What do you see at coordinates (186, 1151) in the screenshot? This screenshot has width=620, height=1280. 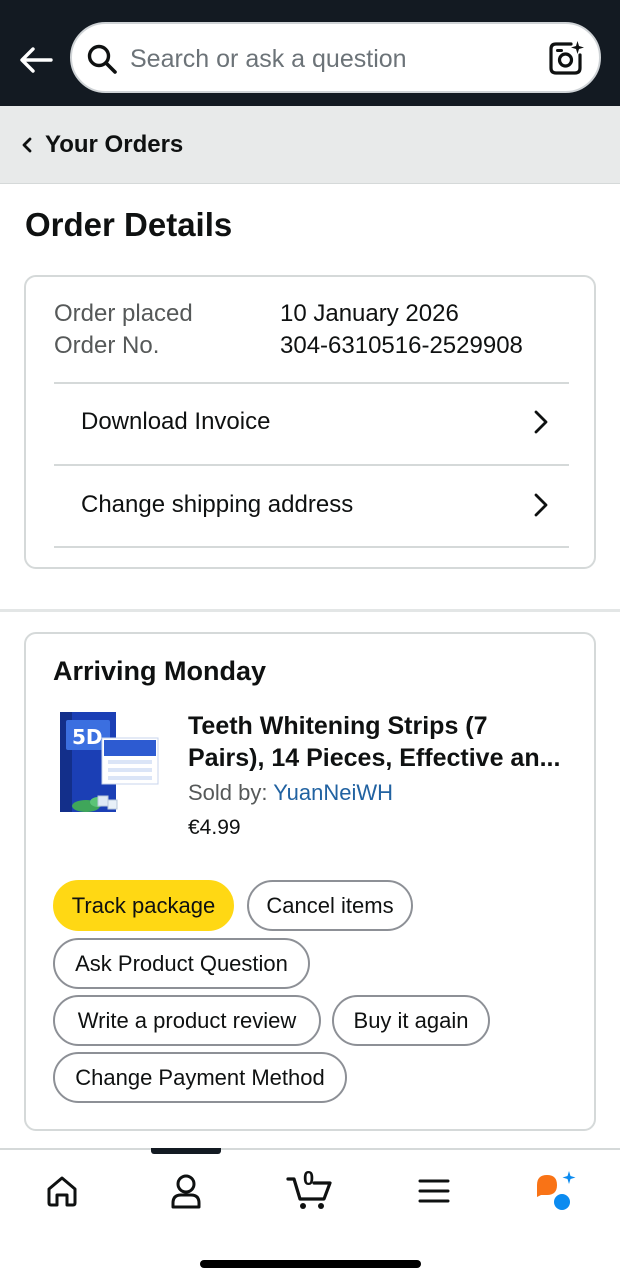 I see `active-tab-indicator` at bounding box center [186, 1151].